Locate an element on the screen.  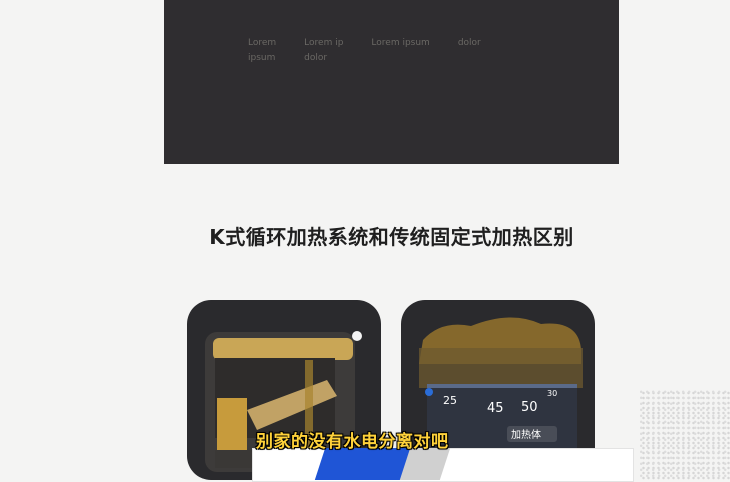
faint-text: Lorem is located at coordinates (262, 43).